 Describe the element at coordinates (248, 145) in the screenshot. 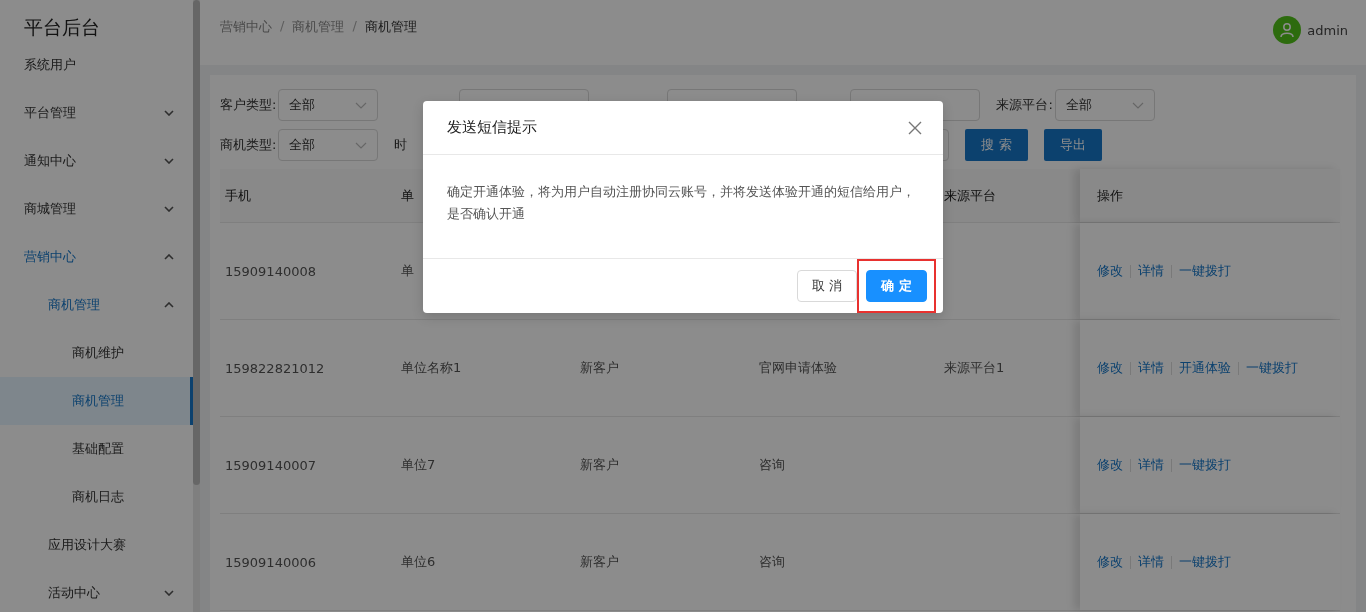

I see `filter-label: 商机类型:` at that location.